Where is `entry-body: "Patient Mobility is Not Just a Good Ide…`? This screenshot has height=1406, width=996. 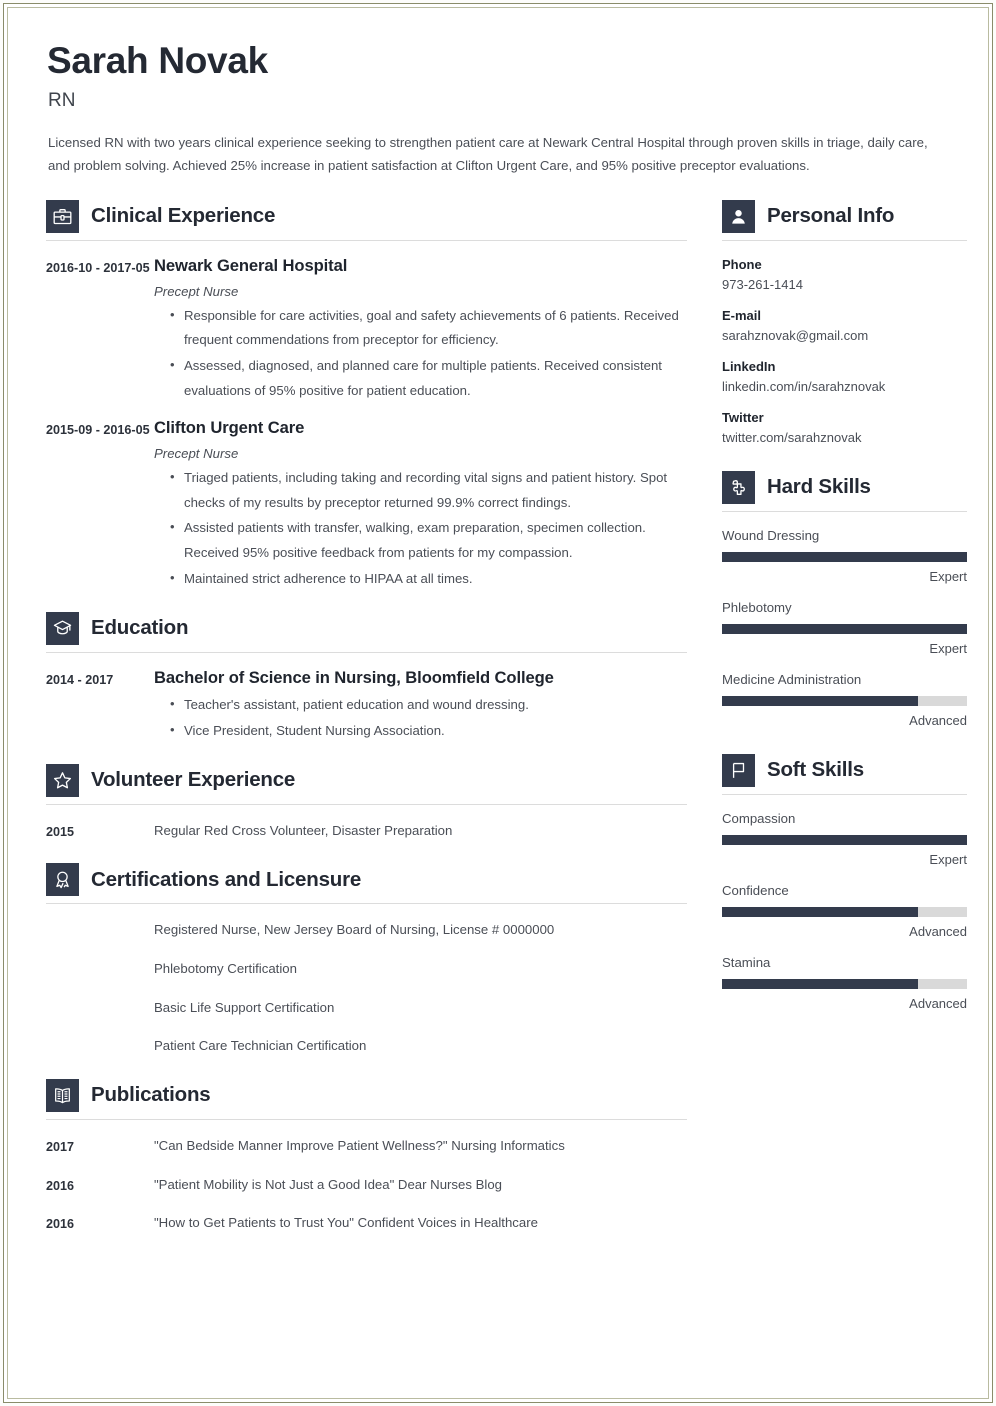
entry-body: "Patient Mobility is Not Just a Good Ide… is located at coordinates (420, 1186).